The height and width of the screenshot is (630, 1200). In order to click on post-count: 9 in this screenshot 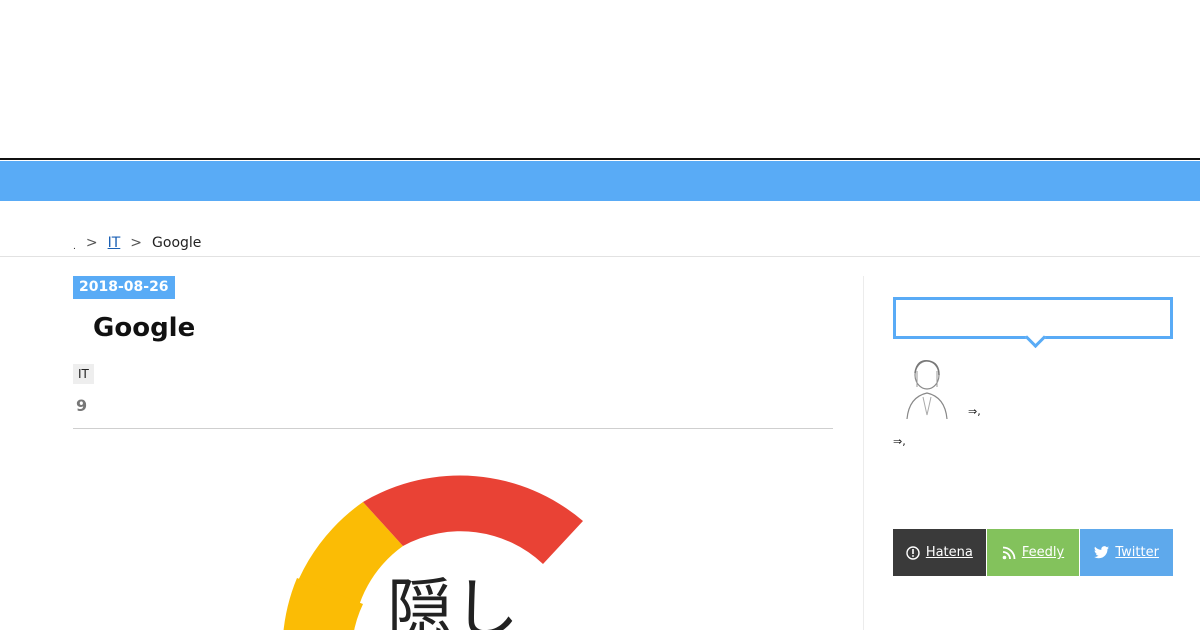, I will do `click(82, 405)`.